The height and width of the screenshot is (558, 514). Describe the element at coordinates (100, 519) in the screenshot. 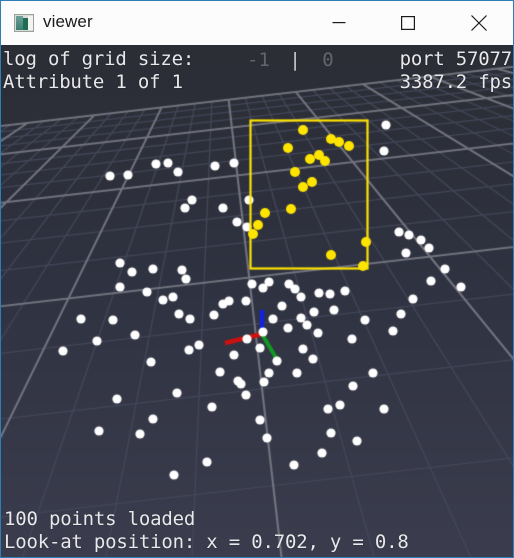

I see `points-loaded-label: 100 points loaded` at that location.